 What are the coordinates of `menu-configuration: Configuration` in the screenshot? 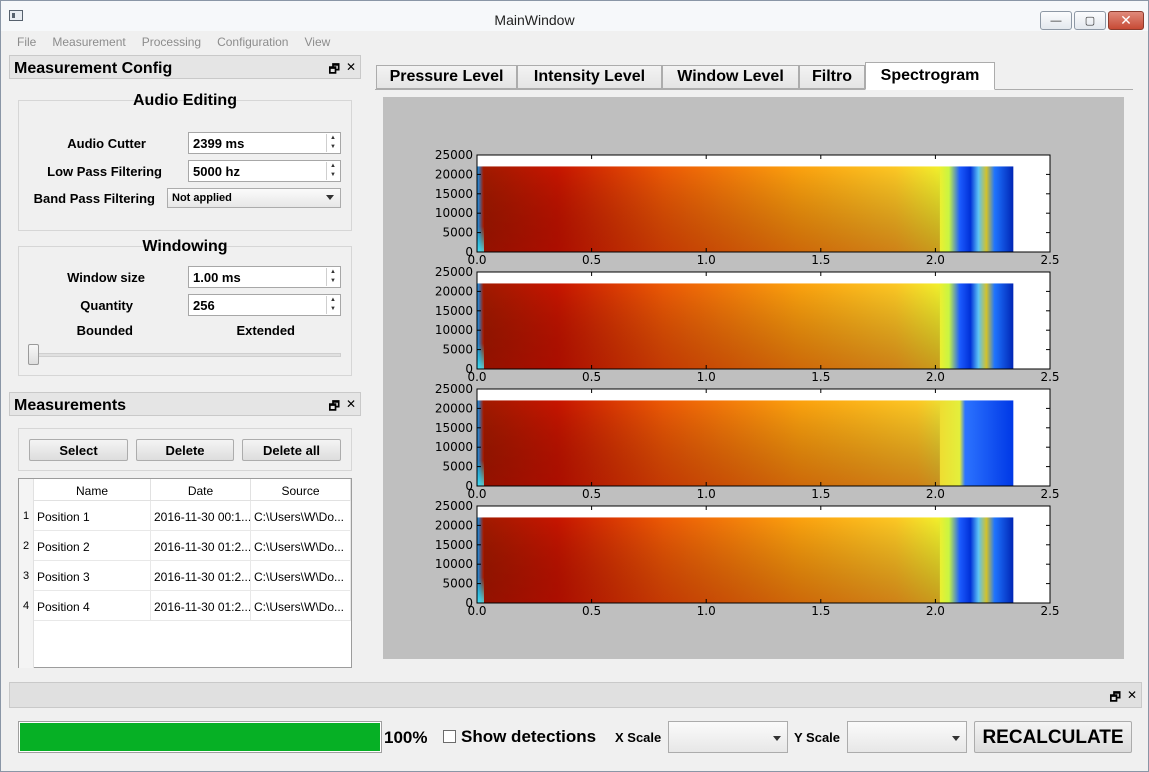 It's located at (252, 42).